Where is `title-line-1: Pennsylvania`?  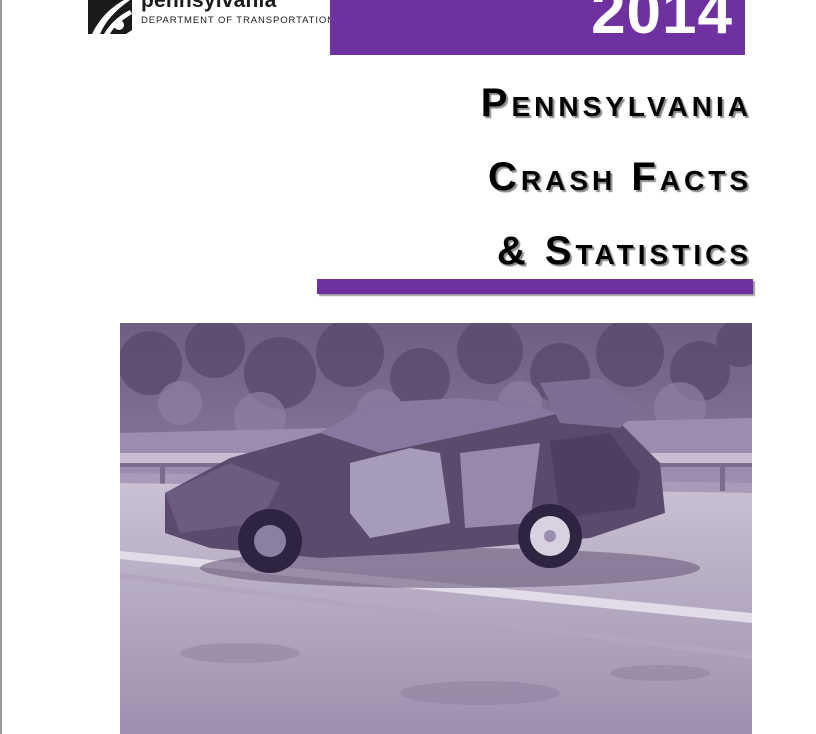 title-line-1: Pennsylvania is located at coordinates (616, 103).